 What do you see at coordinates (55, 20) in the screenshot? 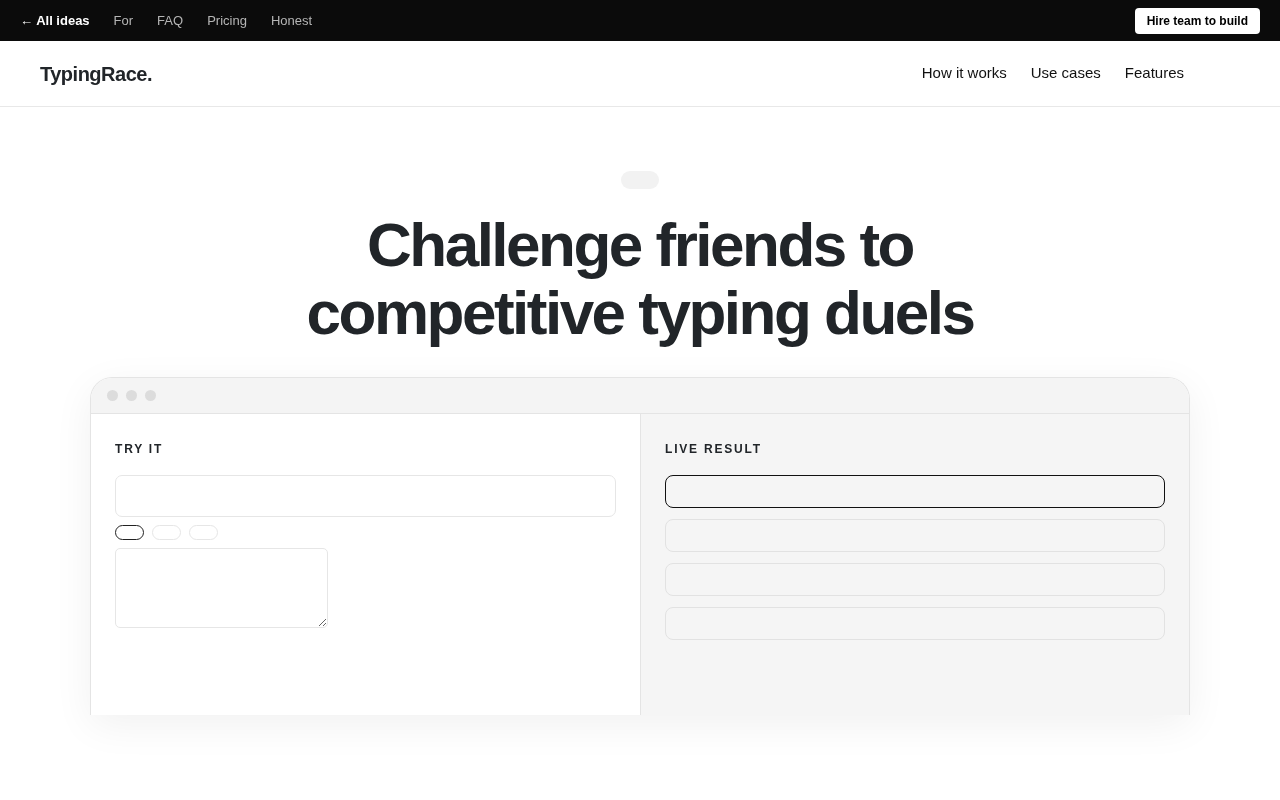
I see `back-link: ← All ideas` at bounding box center [55, 20].